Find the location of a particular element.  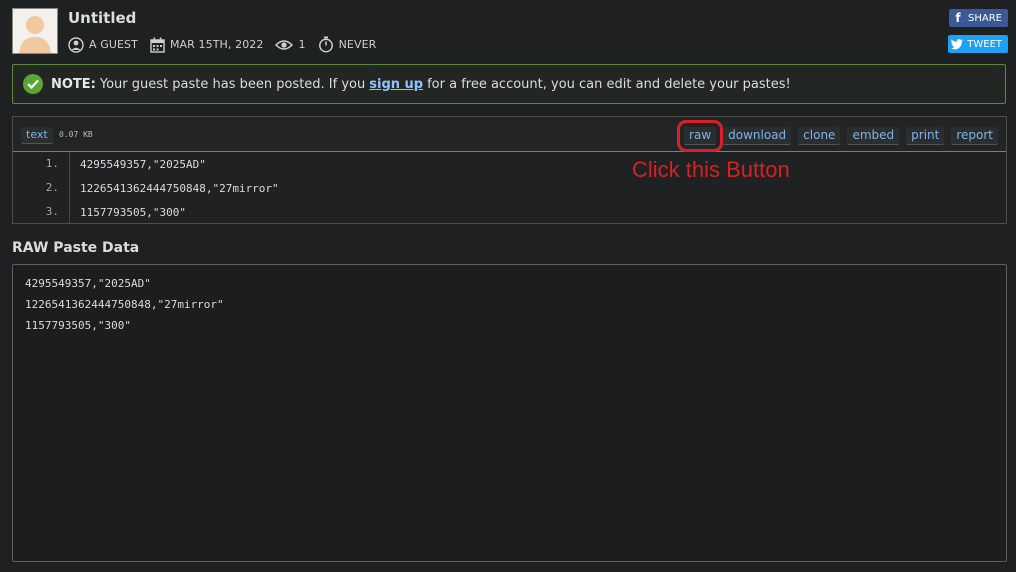

line-number: 3. is located at coordinates (41, 212).